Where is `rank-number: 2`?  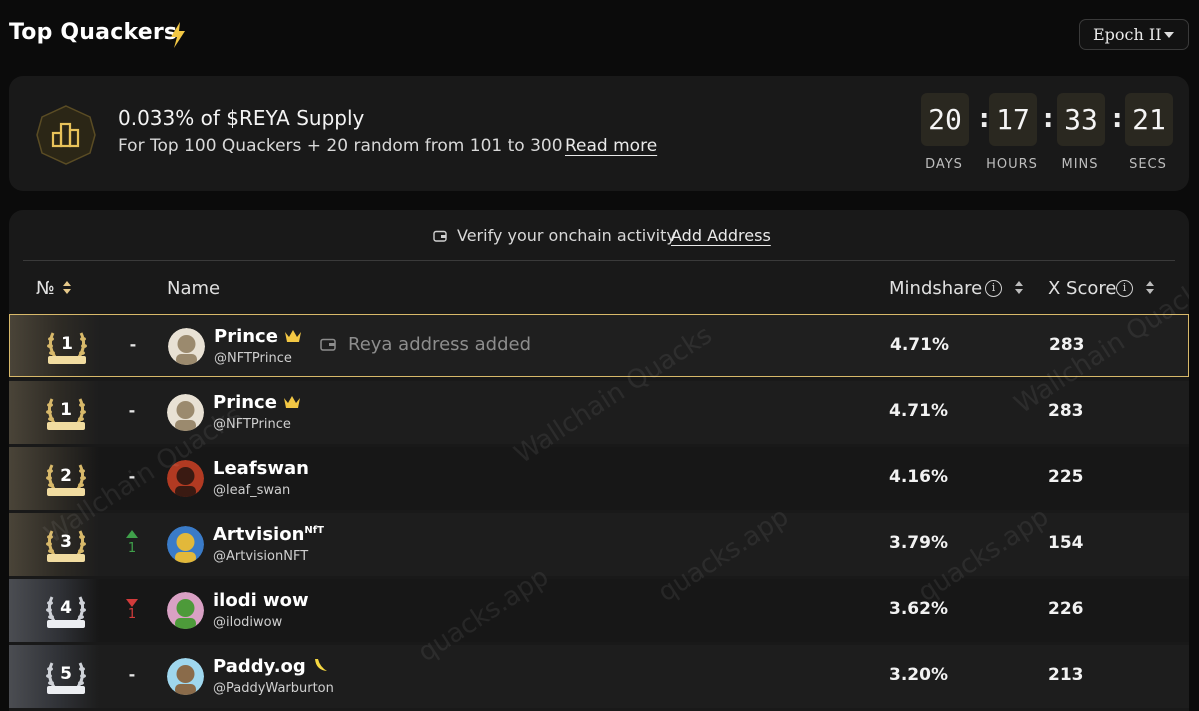
rank-number: 2 is located at coordinates (66, 476).